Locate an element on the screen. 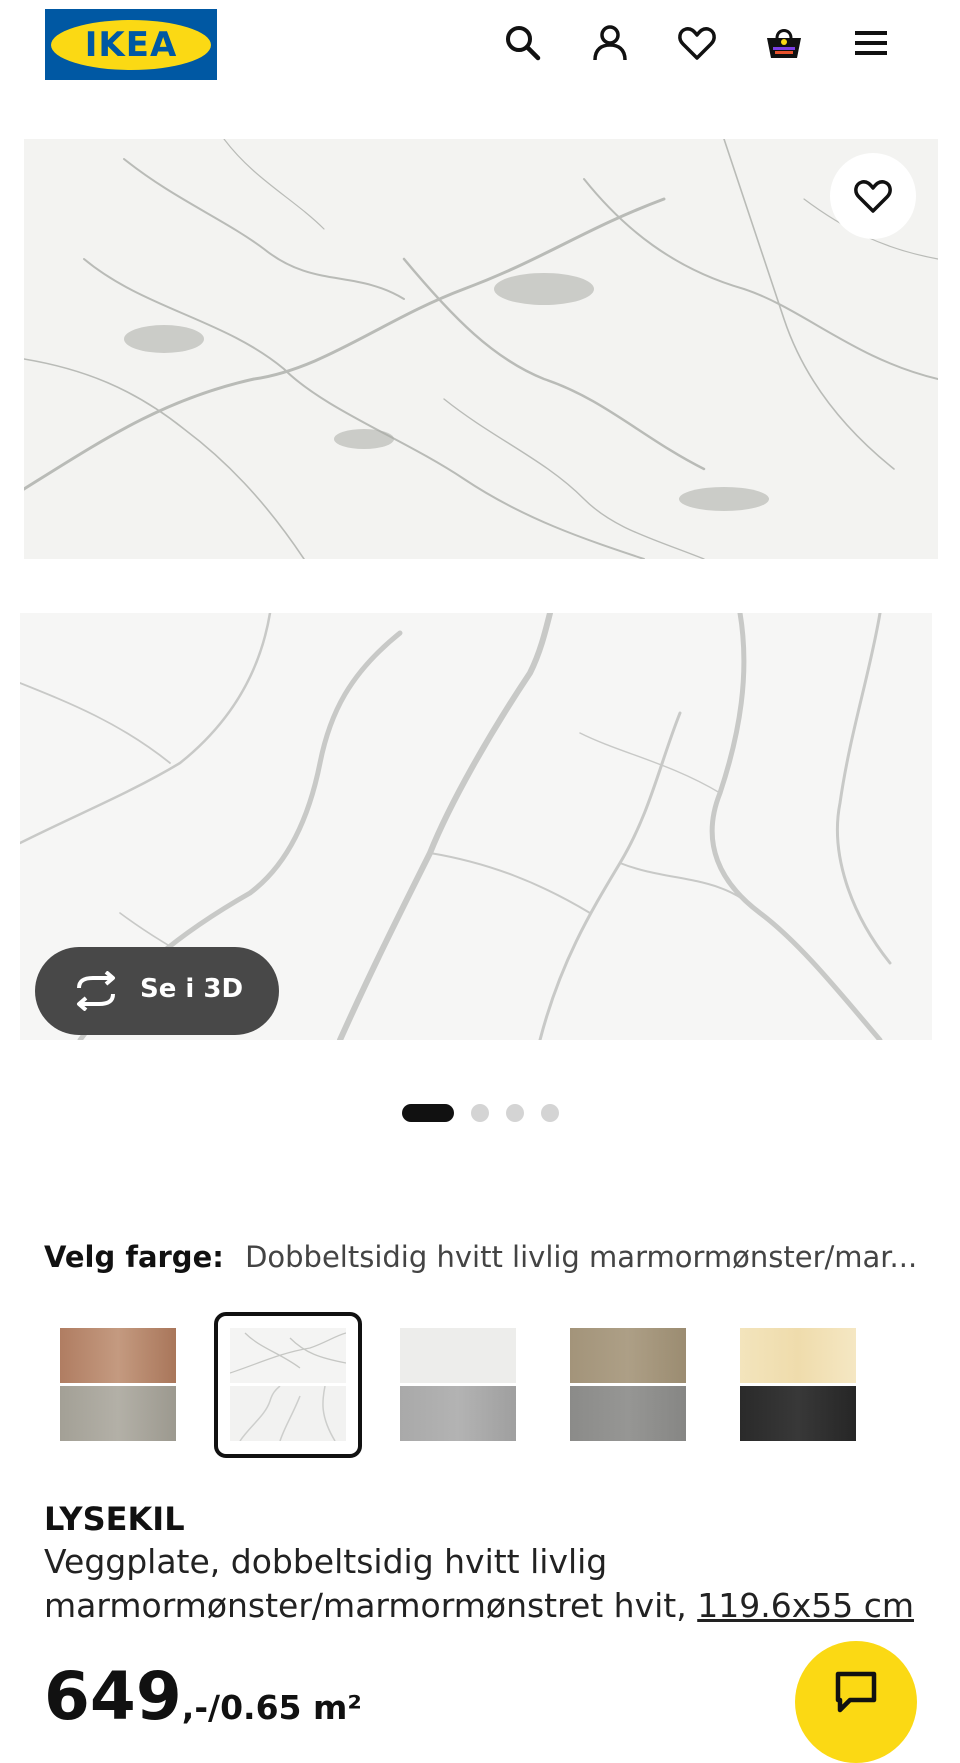 This screenshot has height=1763, width=960. search-icon is located at coordinates (523, 43).